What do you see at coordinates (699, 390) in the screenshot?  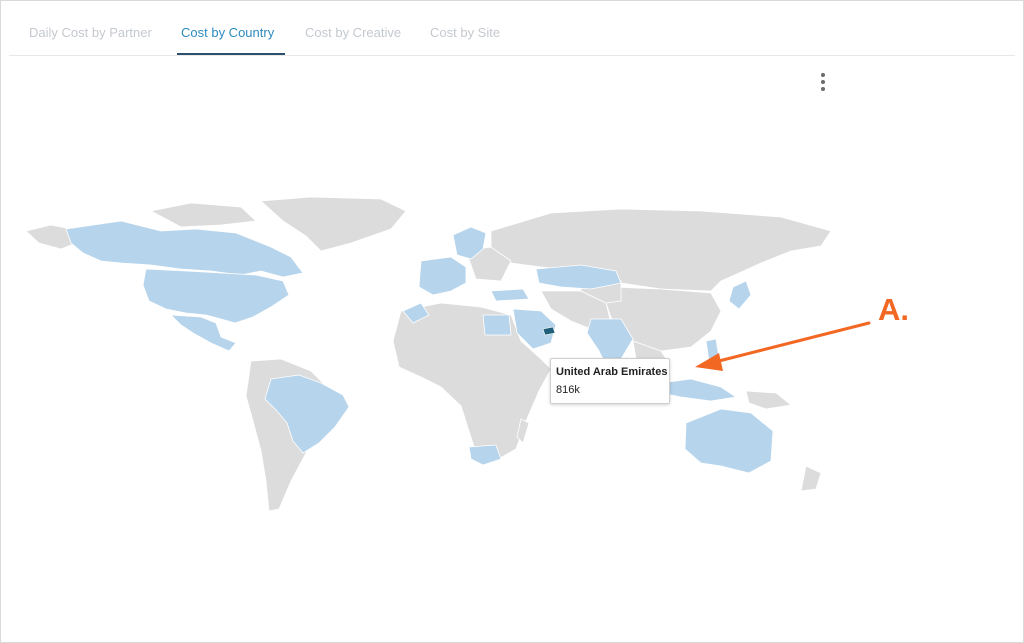 I see `map-region-indonesia` at bounding box center [699, 390].